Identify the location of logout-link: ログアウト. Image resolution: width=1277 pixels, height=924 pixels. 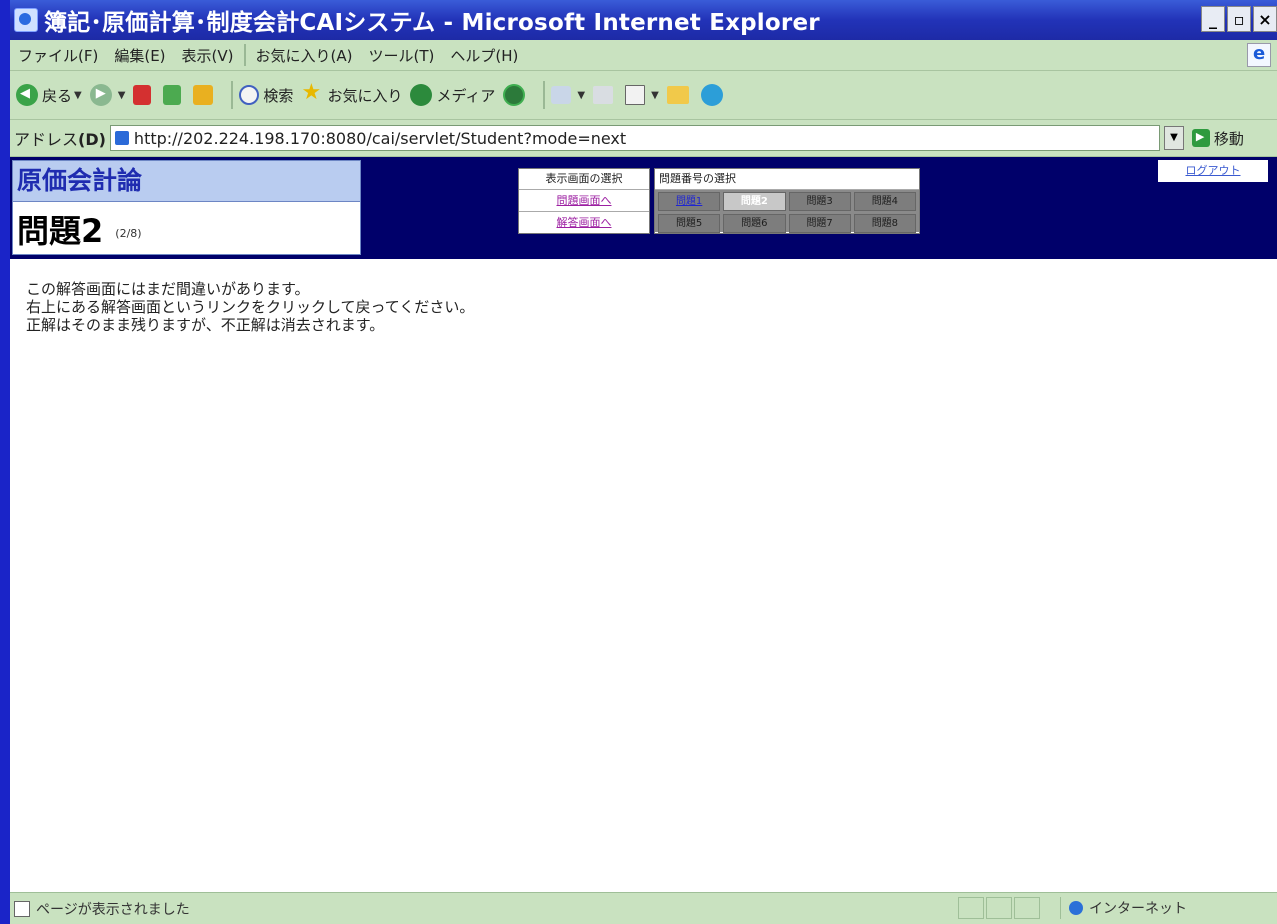
(1213, 171).